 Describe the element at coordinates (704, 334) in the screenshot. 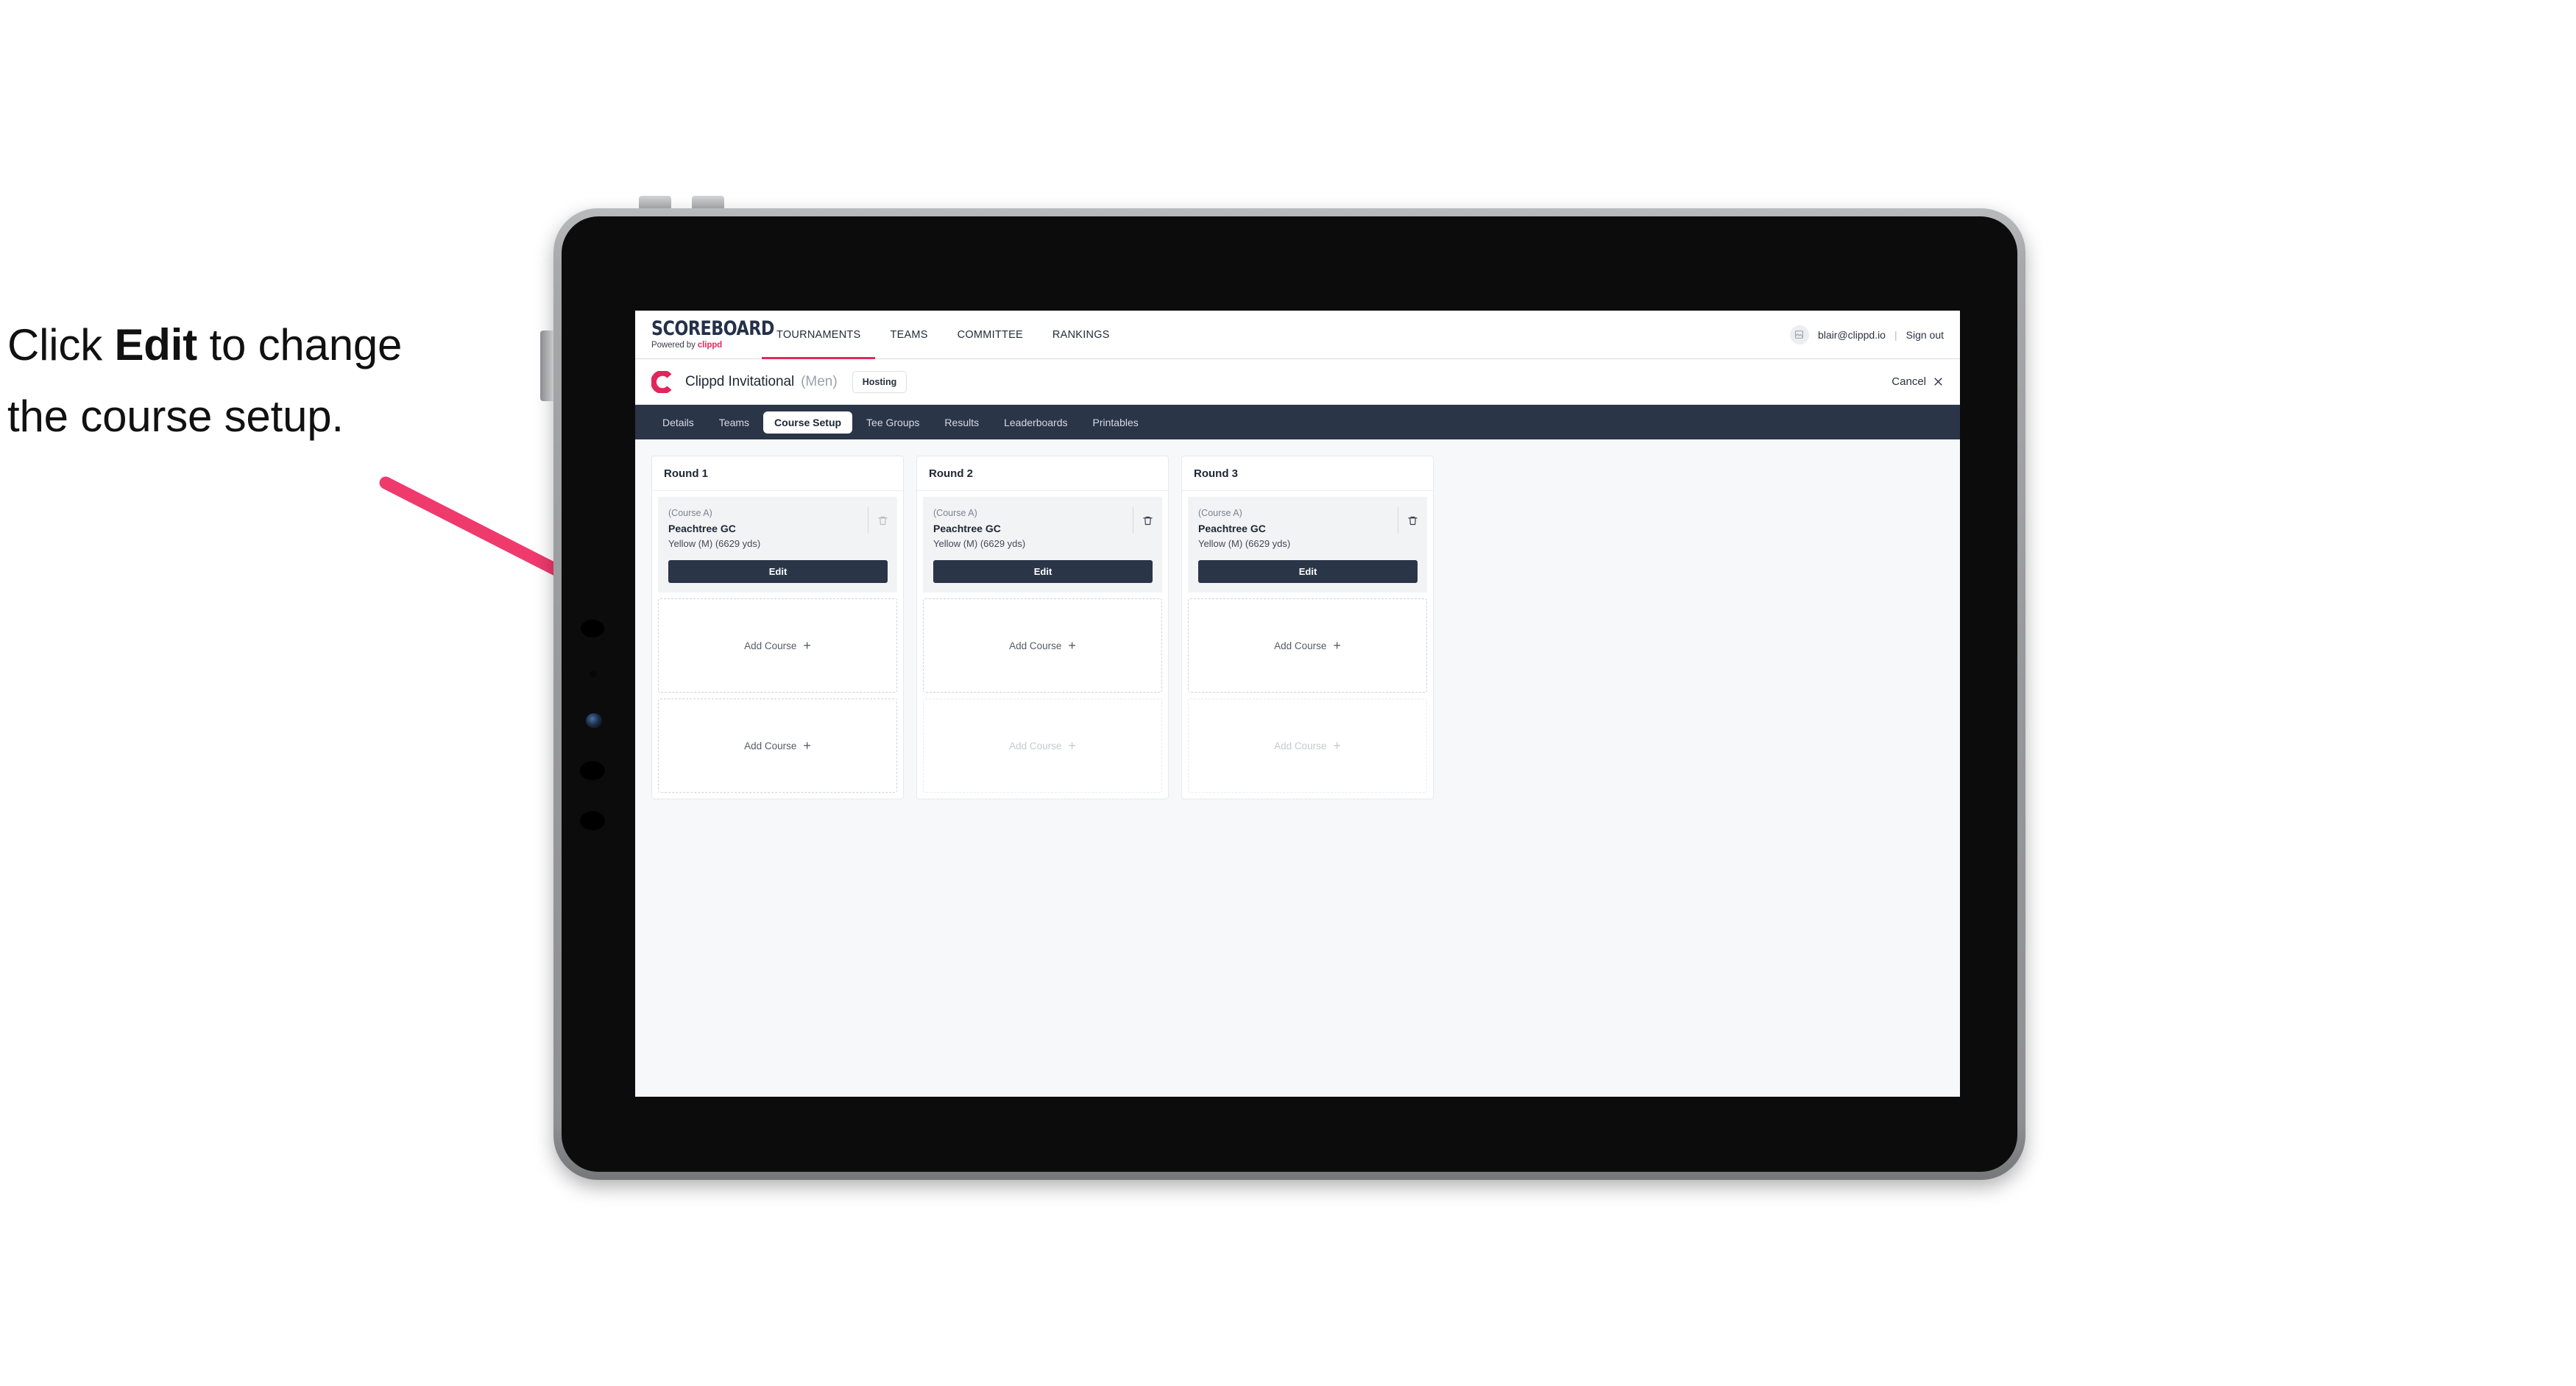

I see `scoreboard-brand-logo: SCOREBOARD Powered by clippd` at that location.